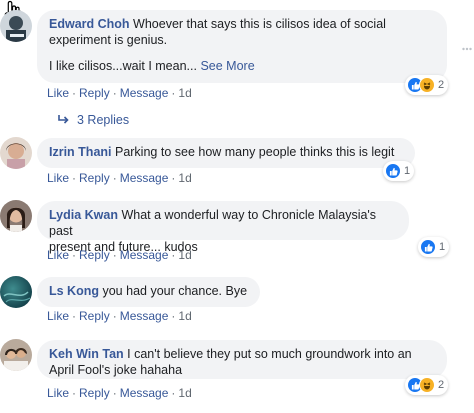  What do you see at coordinates (89, 24) in the screenshot?
I see `comment-author: Edward Choh` at bounding box center [89, 24].